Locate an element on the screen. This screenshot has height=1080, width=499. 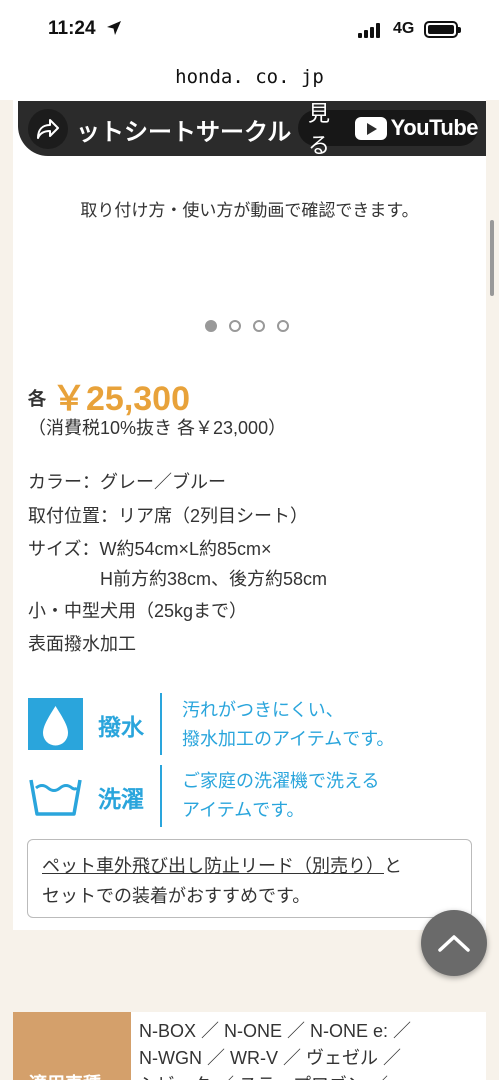
browser-url-bar: honda. co. jp is located at coordinates (249, 79).